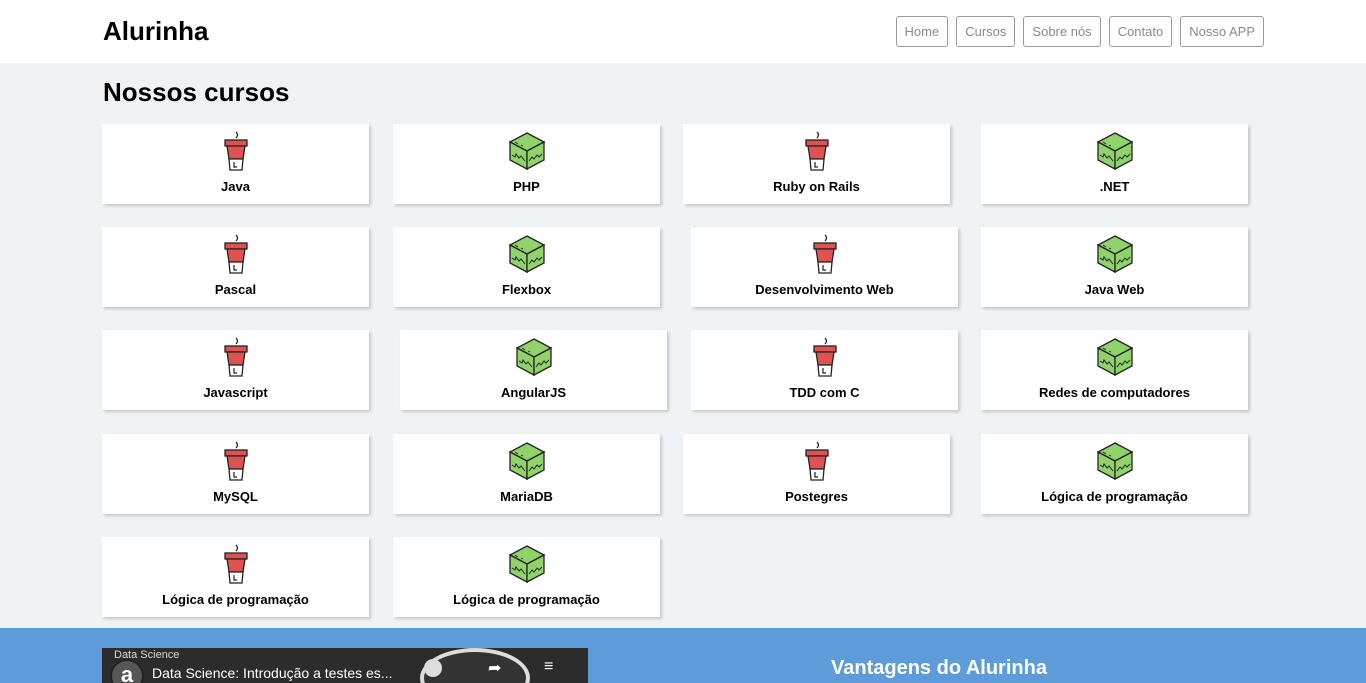 This screenshot has height=683, width=1366. I want to click on course-card: .NET, so click(1114, 164).